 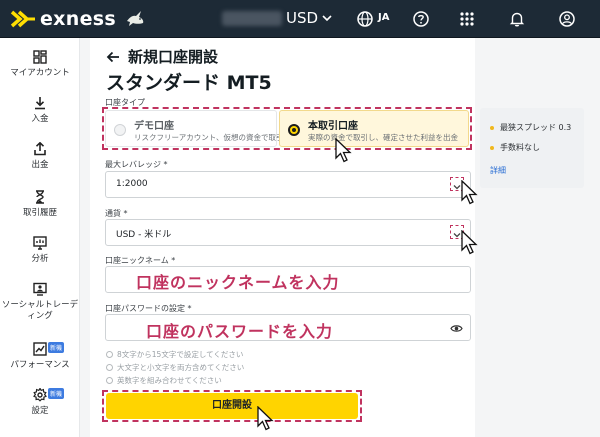 I want to click on currency-field-label: 通貨 *, so click(x=116, y=213).